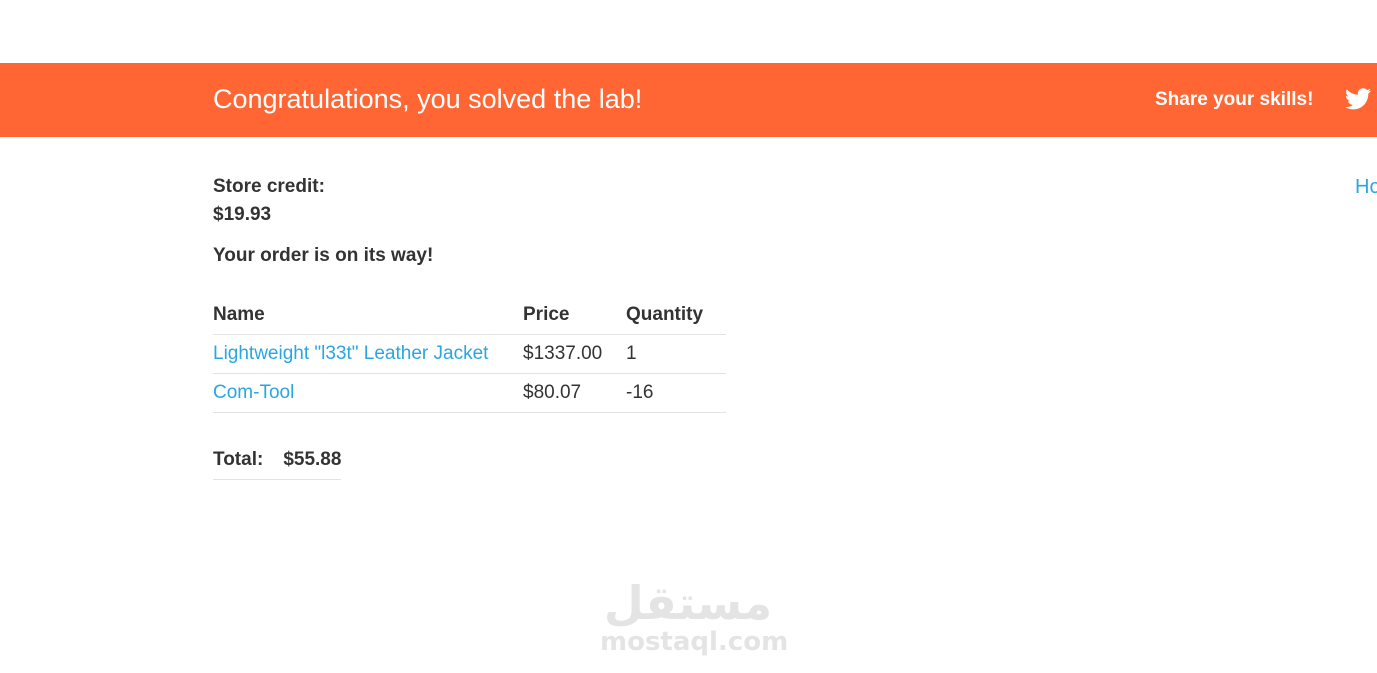 This screenshot has height=673, width=1377. I want to click on product-link: Lightweight "l33t" Leather Jacket, so click(350, 353).